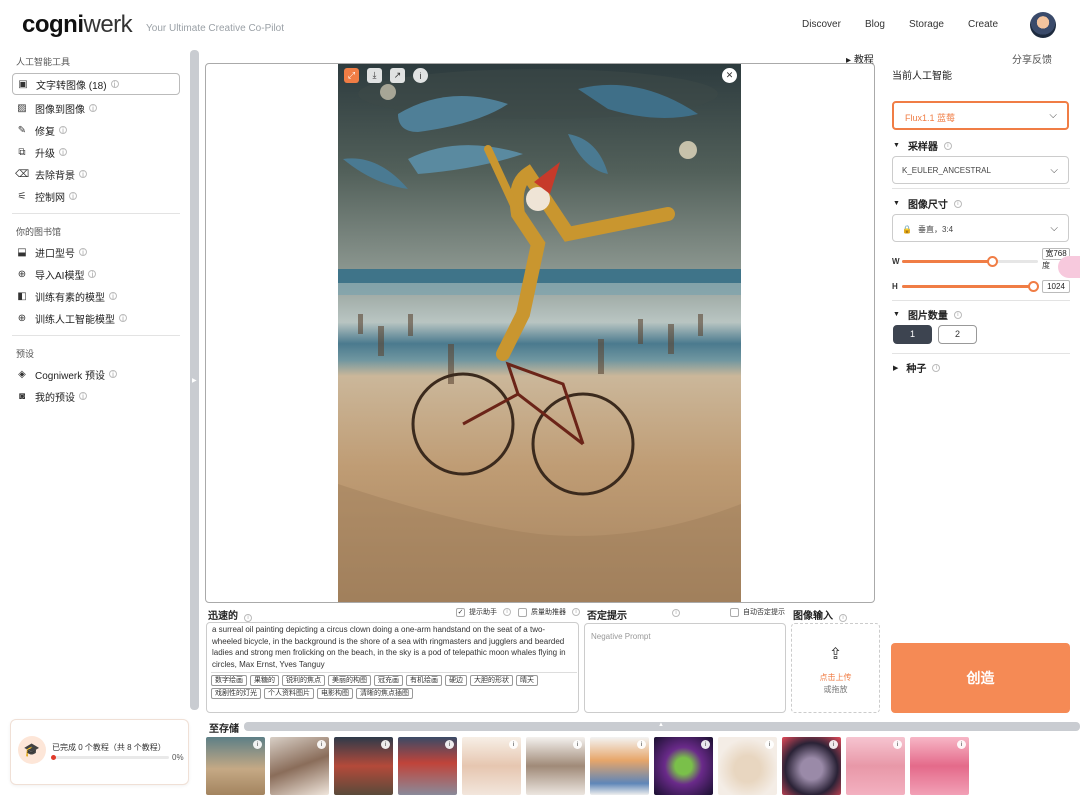  I want to click on sidebar-item-trained-models: ◧ 训练有素的模型 i, so click(96, 296).